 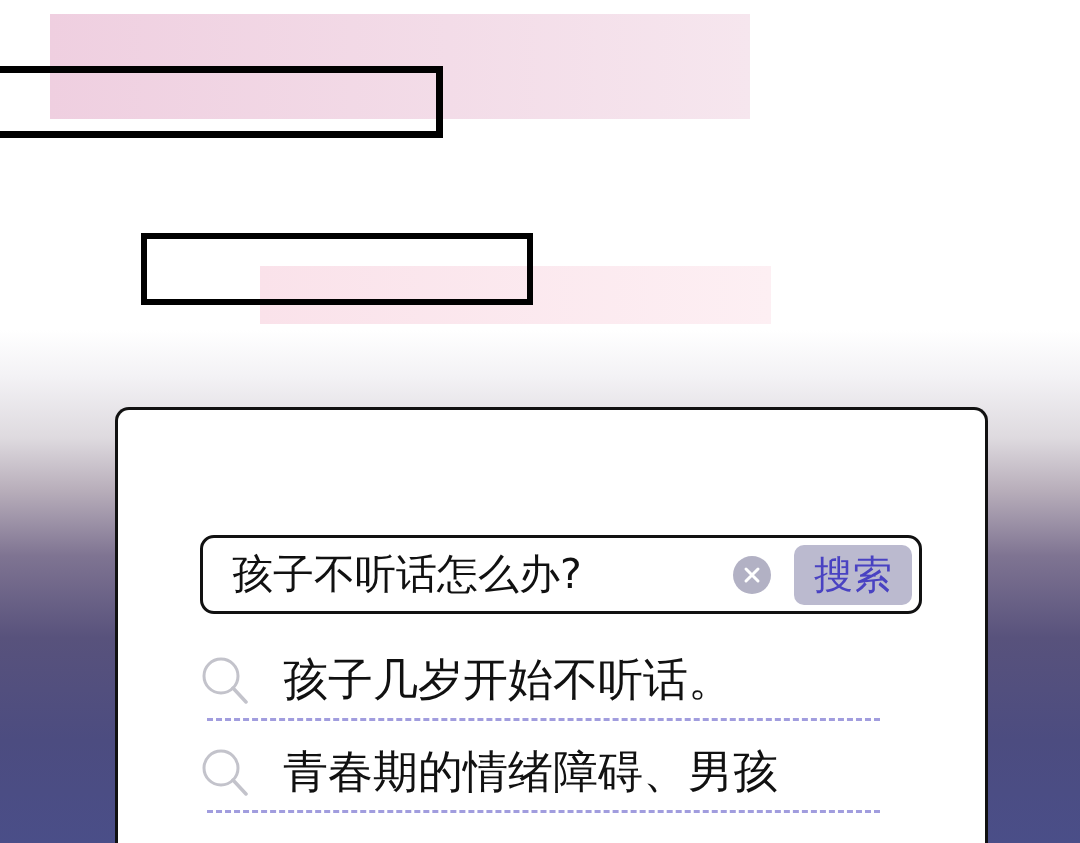 I want to click on suggestion-item: 青春期的情绪障碍、男孩, so click(x=489, y=772).